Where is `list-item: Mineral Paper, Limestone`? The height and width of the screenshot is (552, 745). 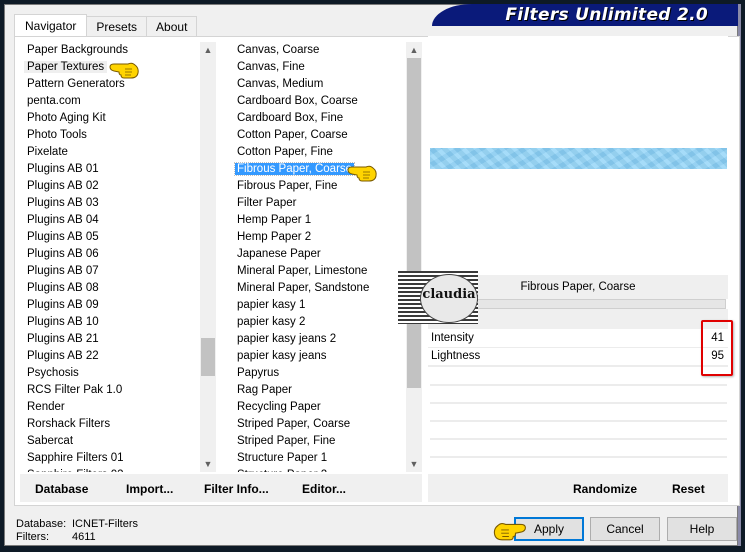
list-item: Mineral Paper, Limestone is located at coordinates (326, 271).